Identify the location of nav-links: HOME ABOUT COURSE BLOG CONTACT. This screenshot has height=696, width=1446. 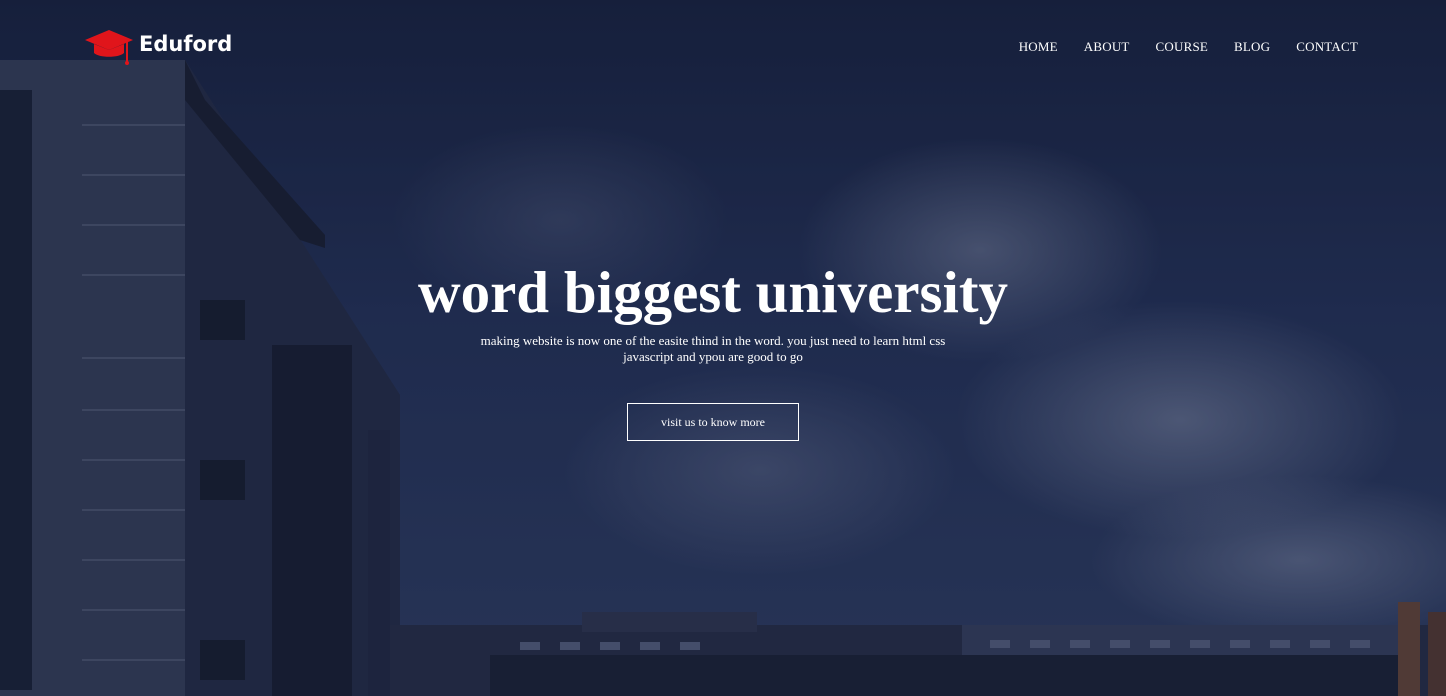
(1175, 47).